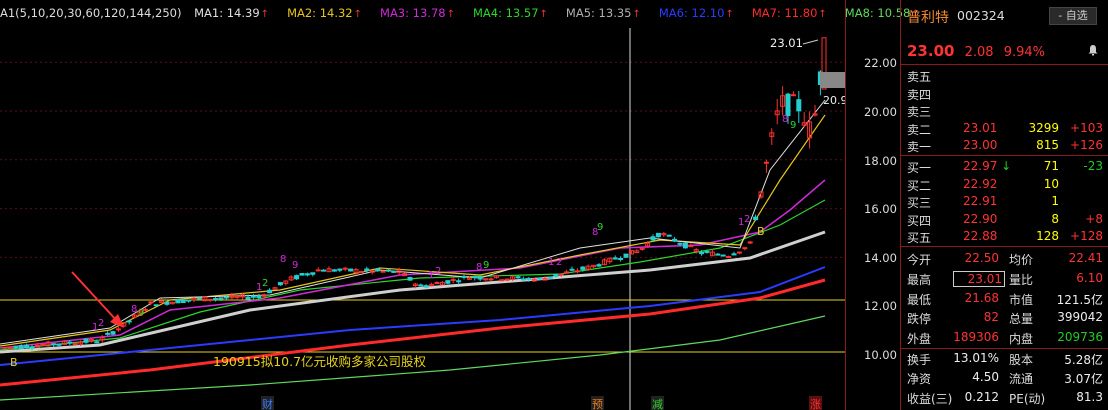 The width and height of the screenshot is (1108, 410). I want to click on stats-cell: 5.28亿, so click(1083, 360).